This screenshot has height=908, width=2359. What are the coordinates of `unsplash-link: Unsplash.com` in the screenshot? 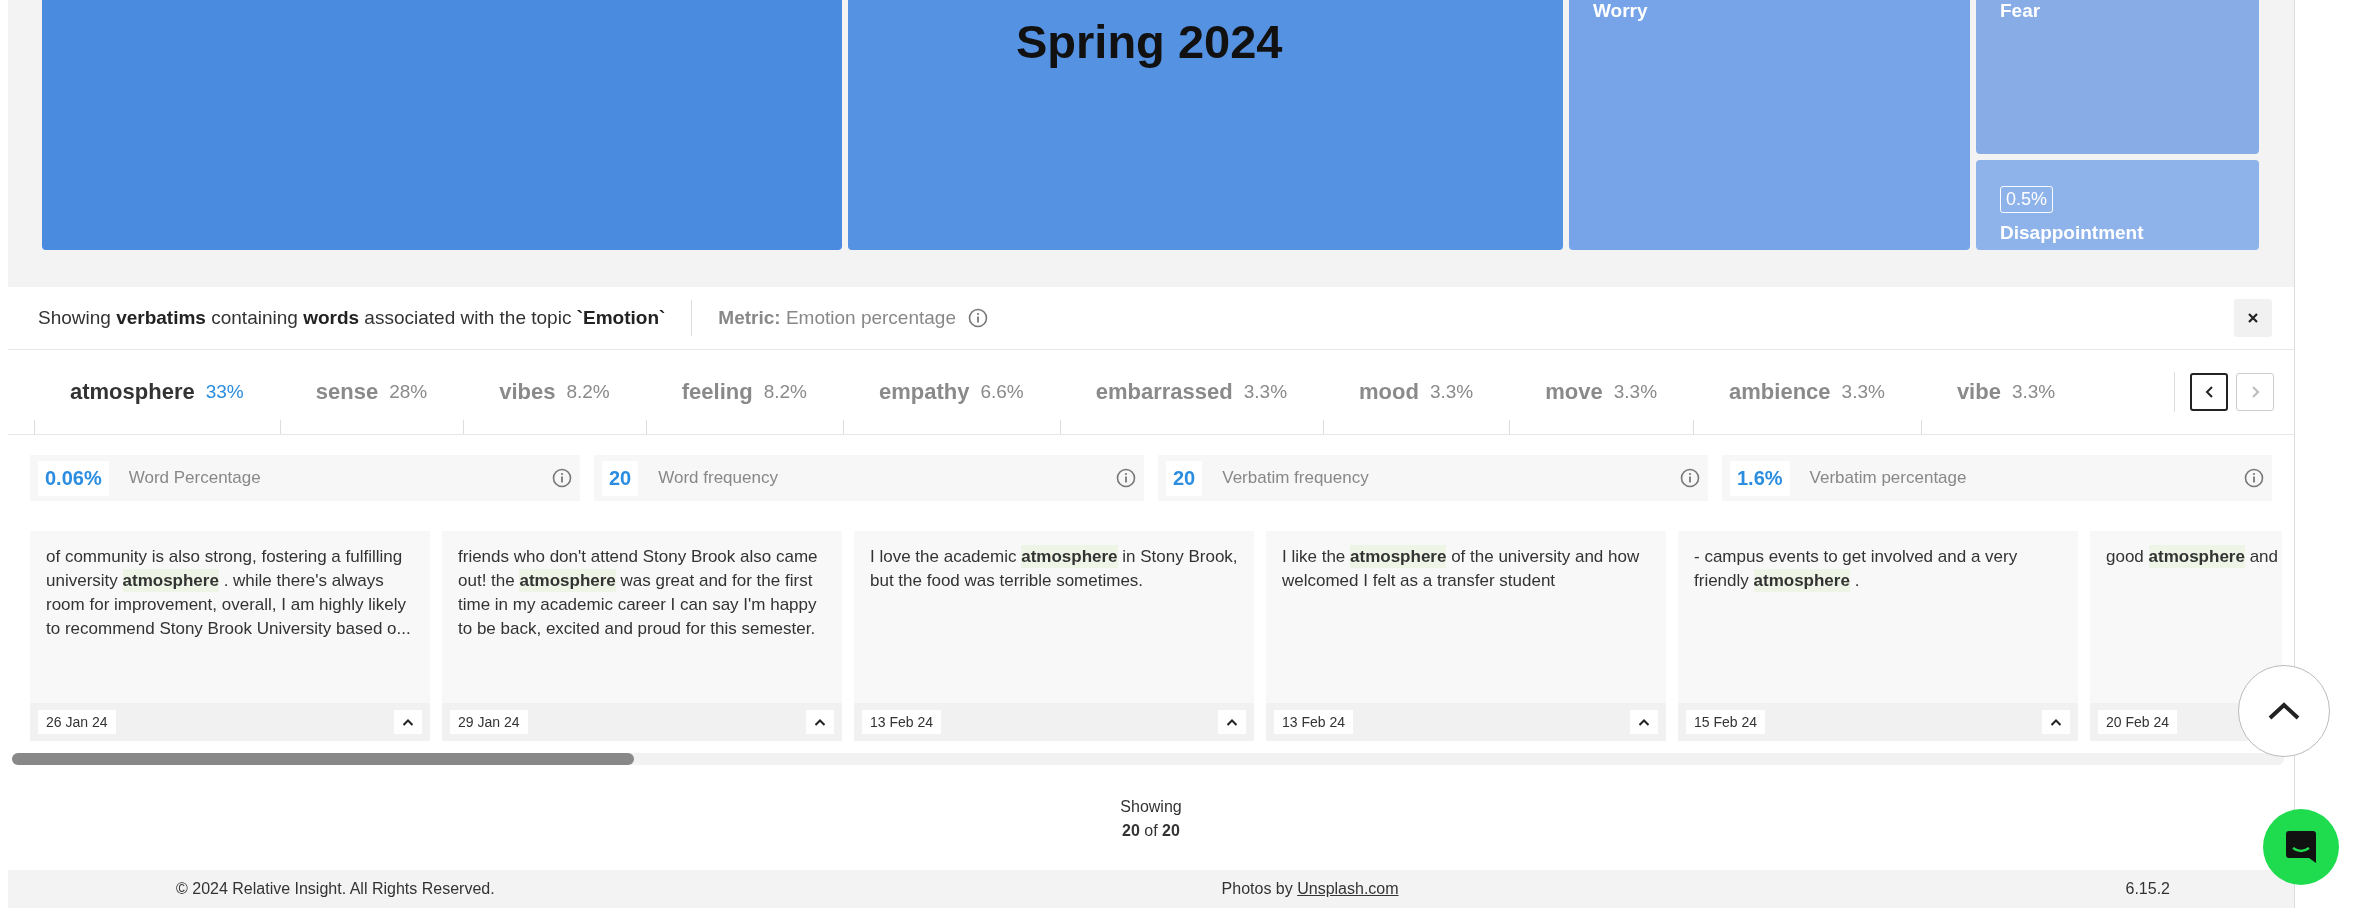 It's located at (1348, 888).